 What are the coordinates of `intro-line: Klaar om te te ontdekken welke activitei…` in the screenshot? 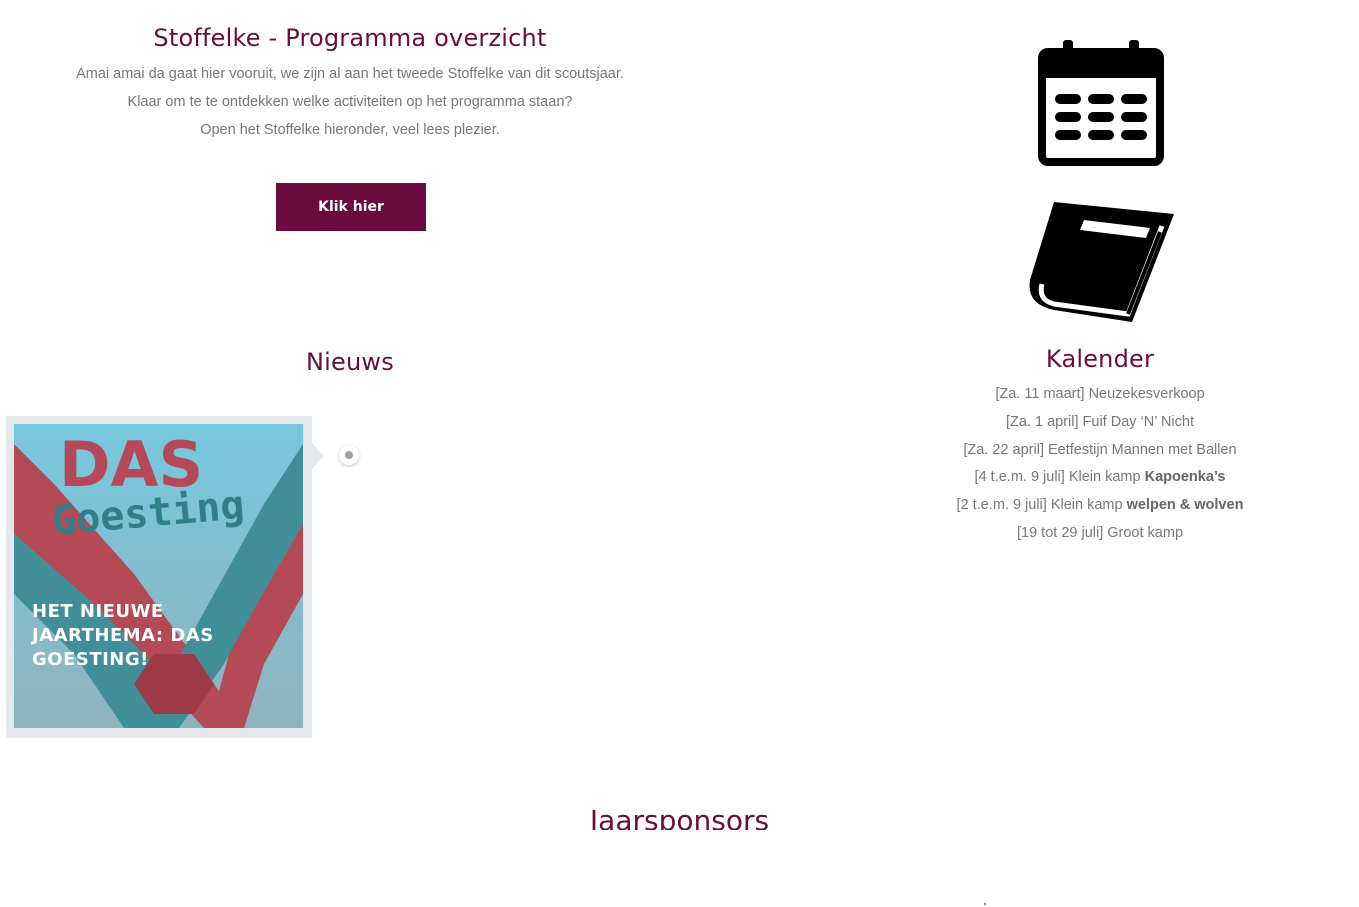 It's located at (350, 102).